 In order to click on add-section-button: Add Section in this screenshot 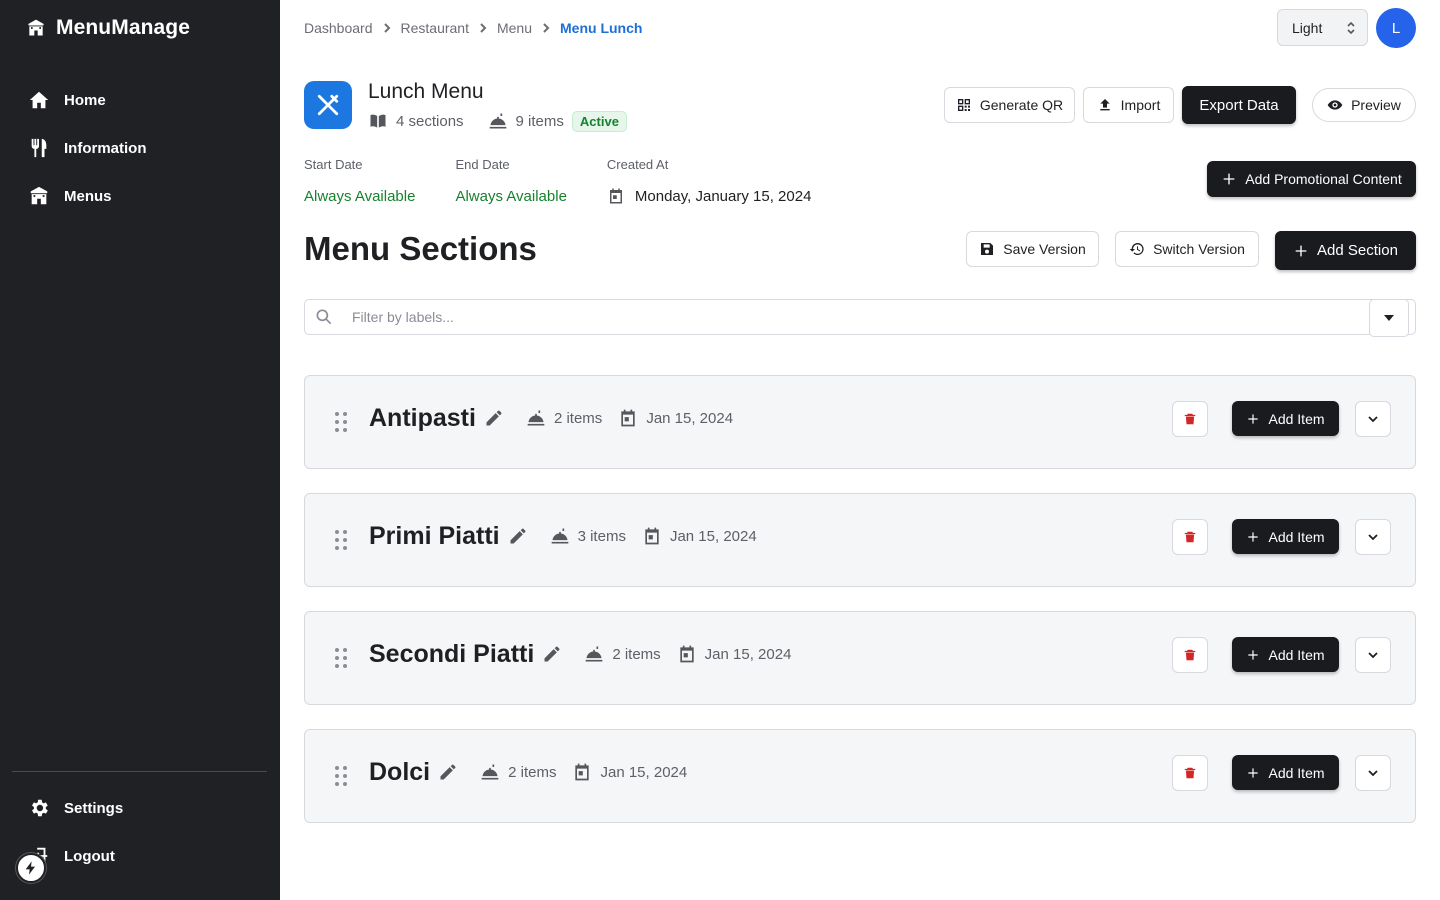, I will do `click(1345, 250)`.